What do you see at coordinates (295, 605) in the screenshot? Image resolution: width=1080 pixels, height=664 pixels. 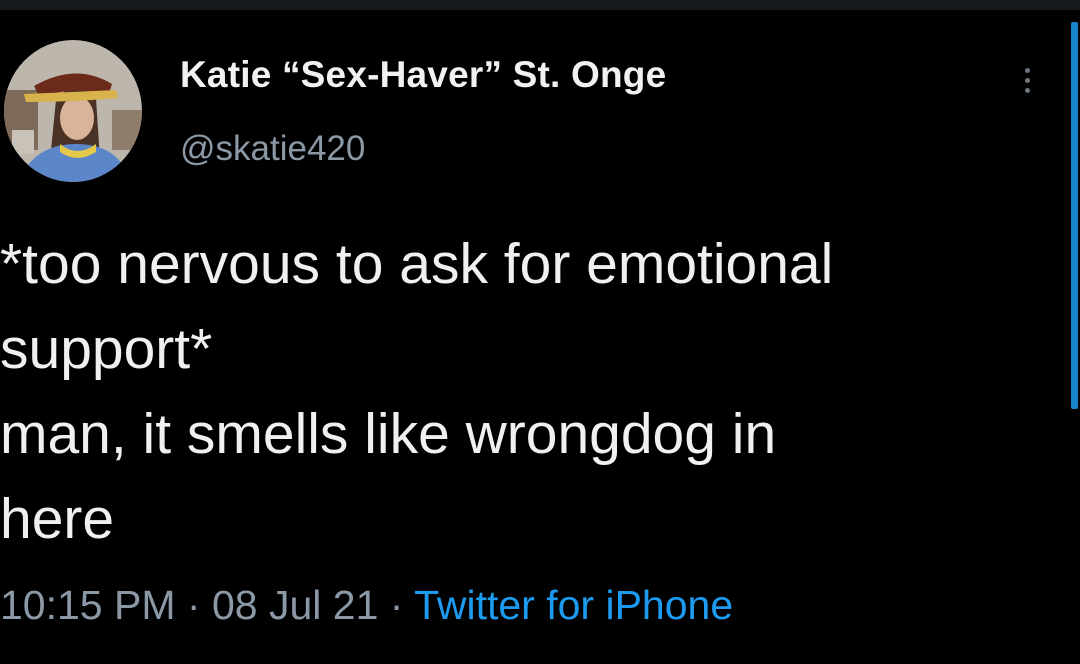 I see `tweet-date: 08 Jul 21` at bounding box center [295, 605].